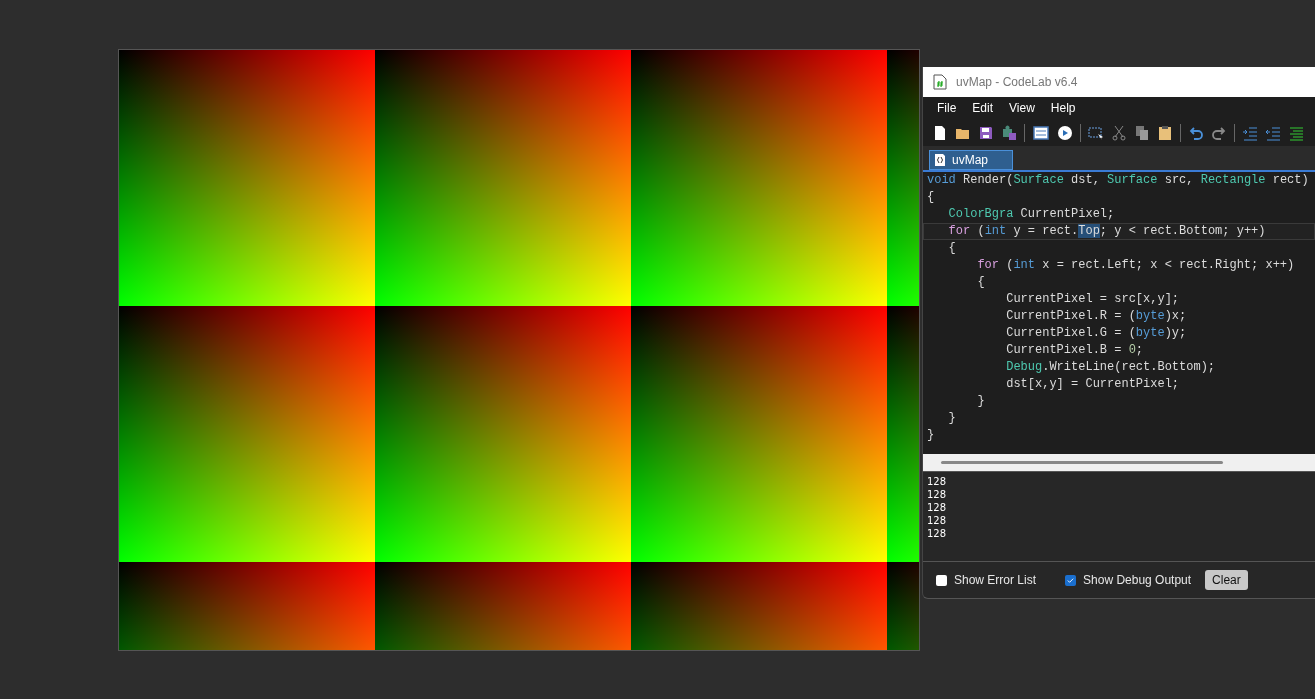  I want to click on code-line: CurrentPixel.R = (byte)x;, so click(1096, 316).